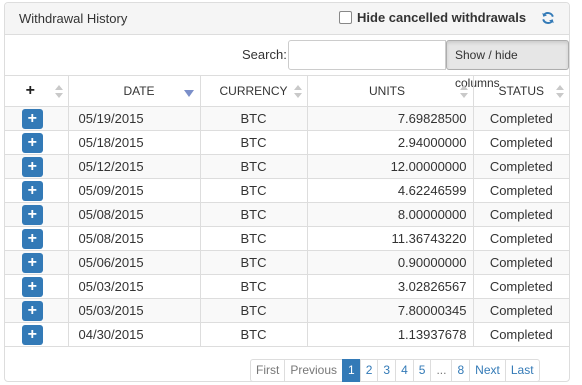 The image size is (582, 385). I want to click on pagination: First Previous 1 2 3 4 5... 8 Next Last, so click(395, 370).